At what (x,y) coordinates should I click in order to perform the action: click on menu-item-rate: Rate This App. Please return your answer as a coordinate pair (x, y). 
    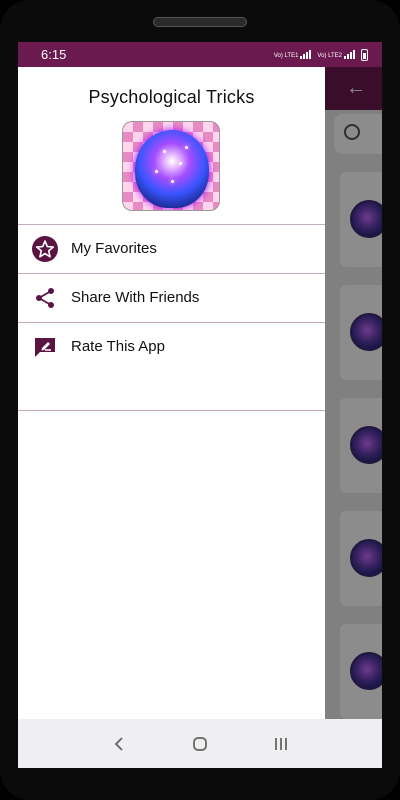
    Looking at the image, I should click on (171, 346).